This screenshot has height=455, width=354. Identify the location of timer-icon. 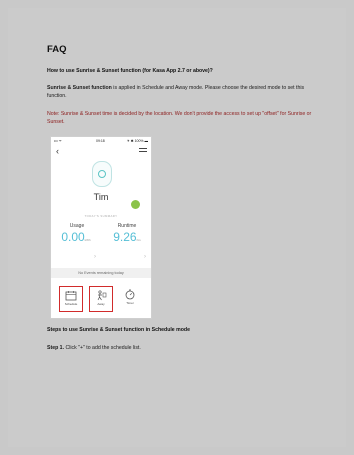
(130, 294).